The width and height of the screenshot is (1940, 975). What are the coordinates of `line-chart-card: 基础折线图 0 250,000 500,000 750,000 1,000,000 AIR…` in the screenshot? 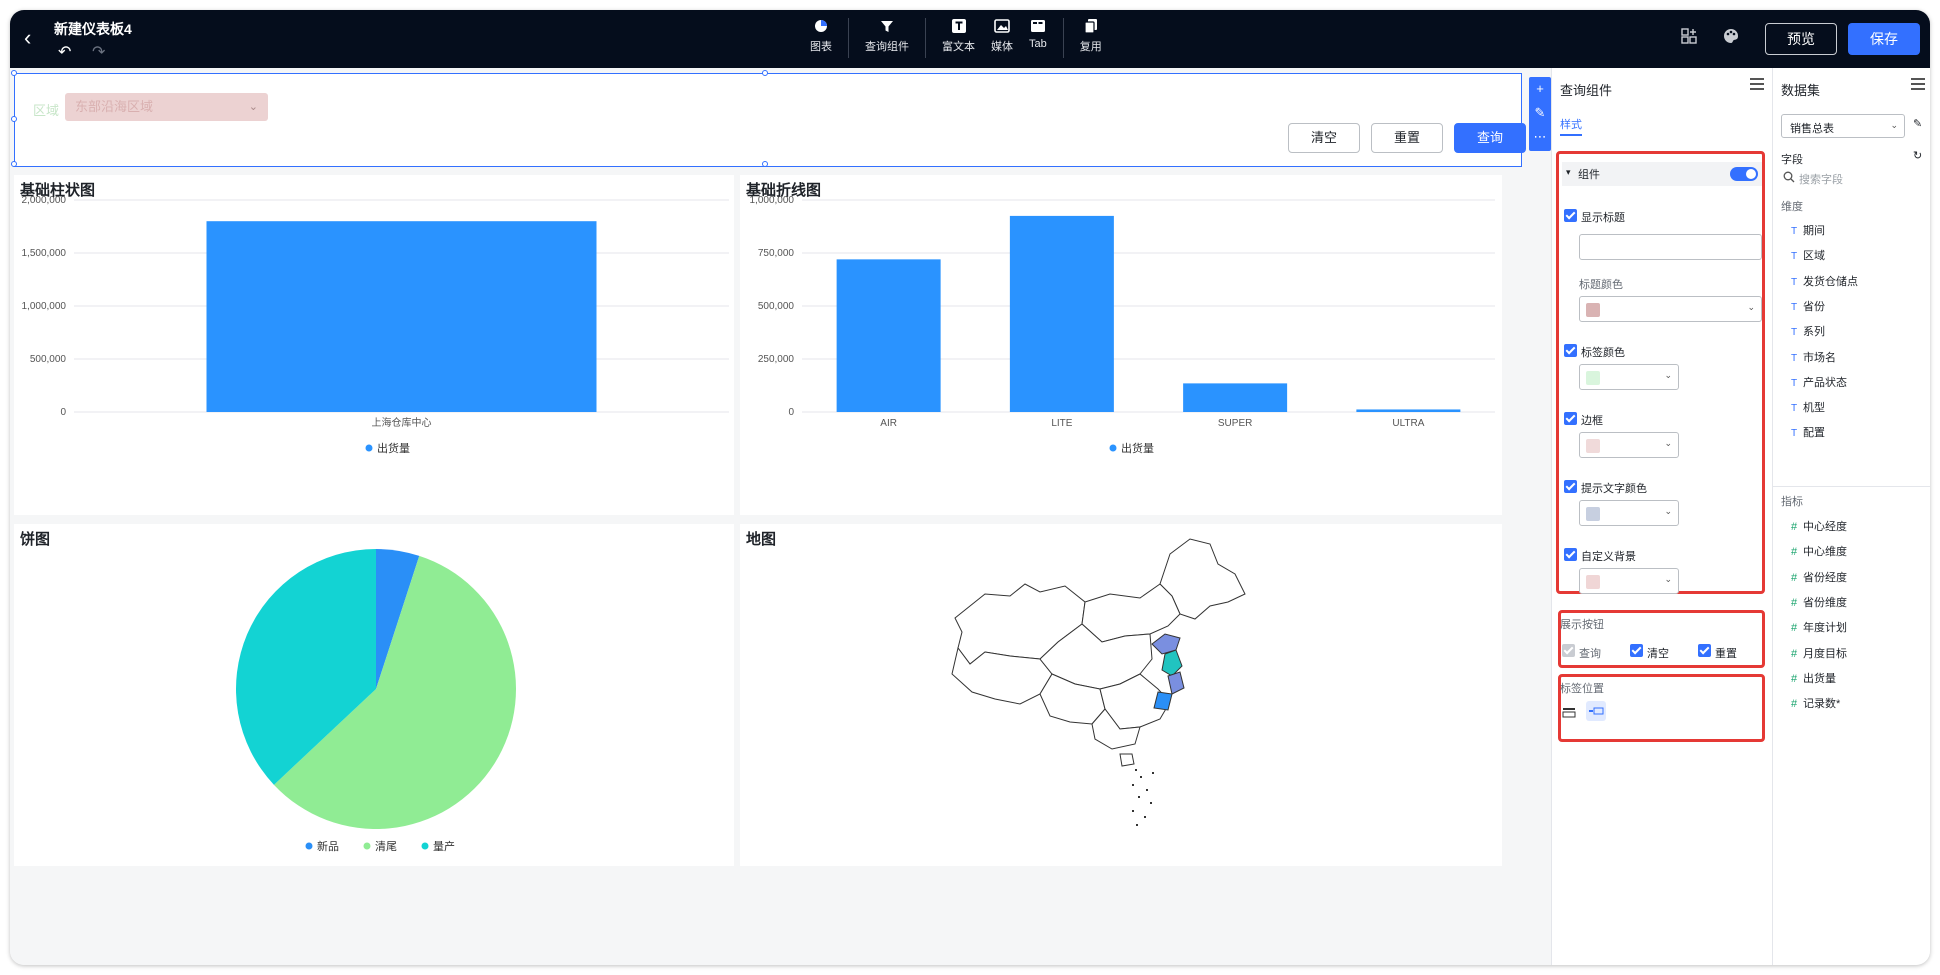 It's located at (1121, 345).